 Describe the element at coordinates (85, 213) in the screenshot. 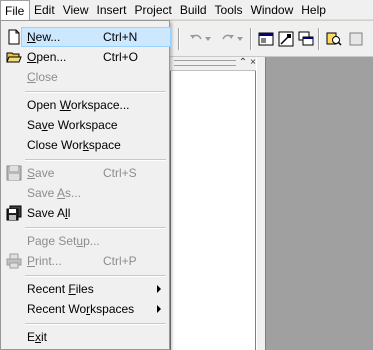

I see `menu-item-save-all: Save All` at that location.